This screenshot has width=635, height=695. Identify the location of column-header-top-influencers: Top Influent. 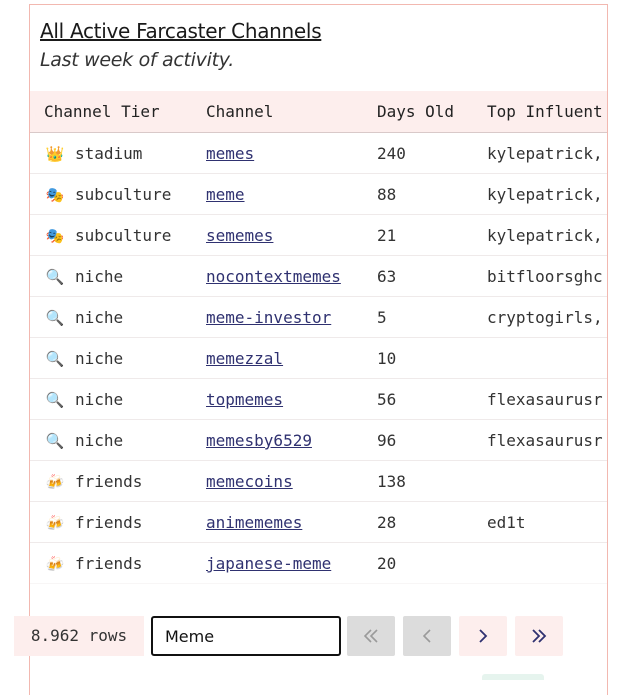
(545, 111).